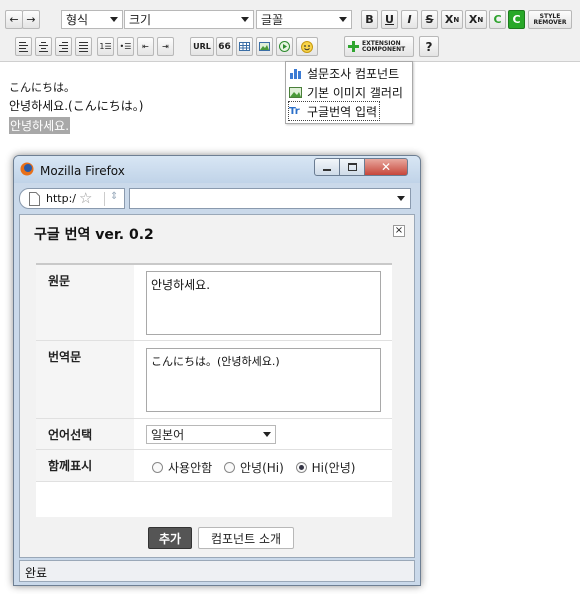 This screenshot has width=580, height=594. Describe the element at coordinates (473, 19) in the screenshot. I see `subscript-label: X` at that location.